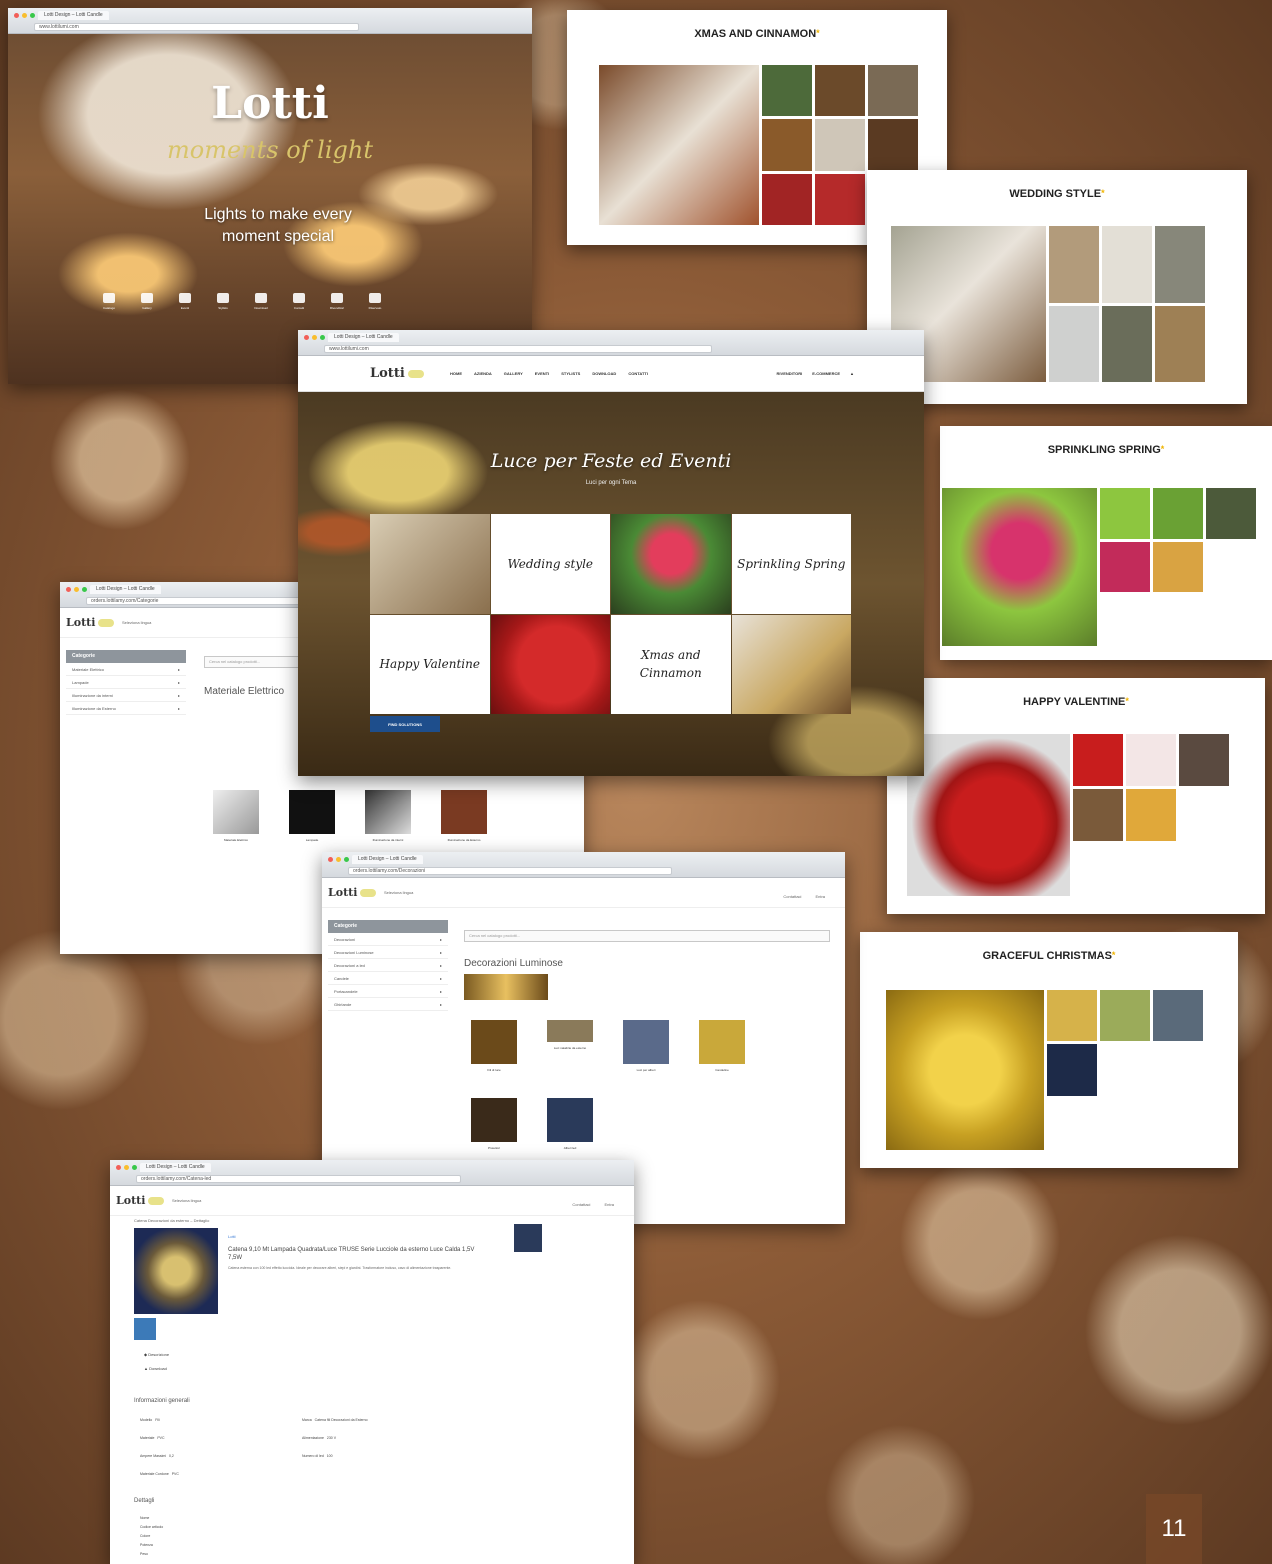 The image size is (1272, 1564). Describe the element at coordinates (528, 1238) in the screenshot. I see `related-product-image` at that location.